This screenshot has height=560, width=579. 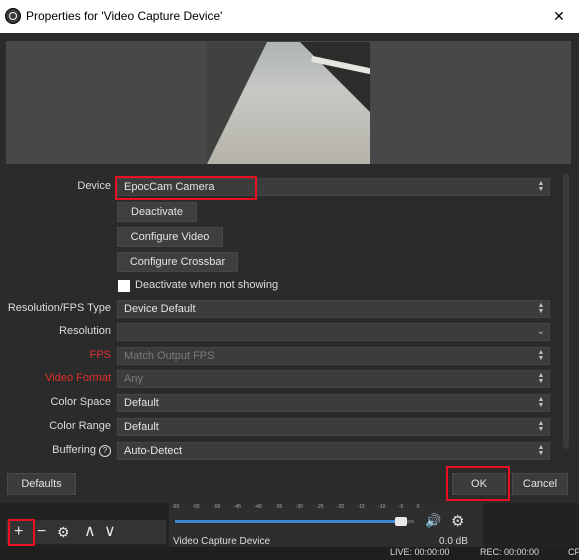 What do you see at coordinates (41, 532) in the screenshot?
I see `remove-source-icon: −` at bounding box center [41, 532].